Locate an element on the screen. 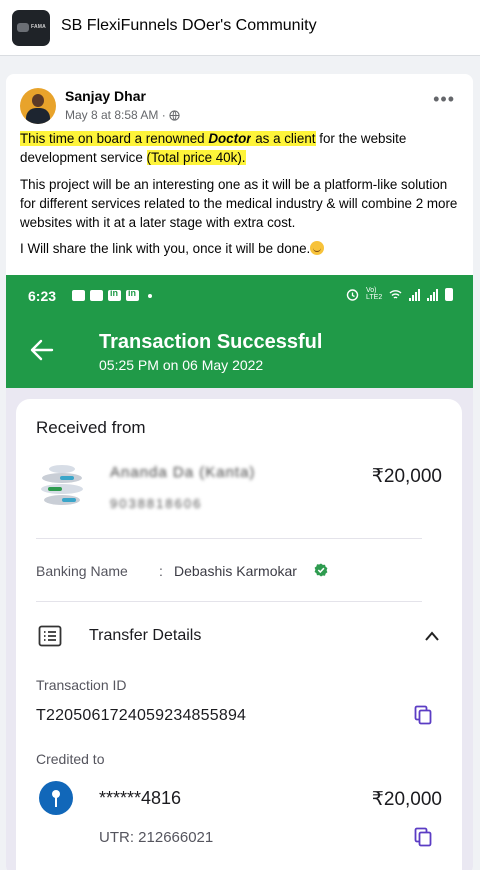 This screenshot has width=480, height=870. highlight-text: This time on board a renowned is located at coordinates (114, 138).